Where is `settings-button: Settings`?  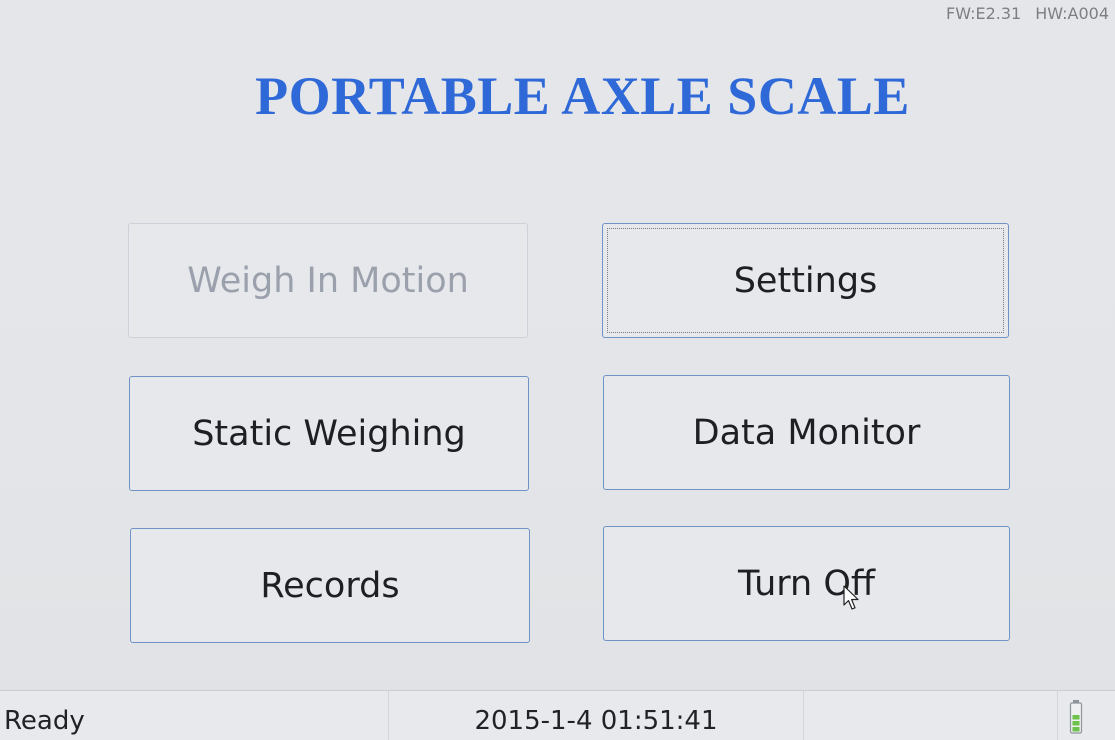
settings-button: Settings is located at coordinates (805, 280).